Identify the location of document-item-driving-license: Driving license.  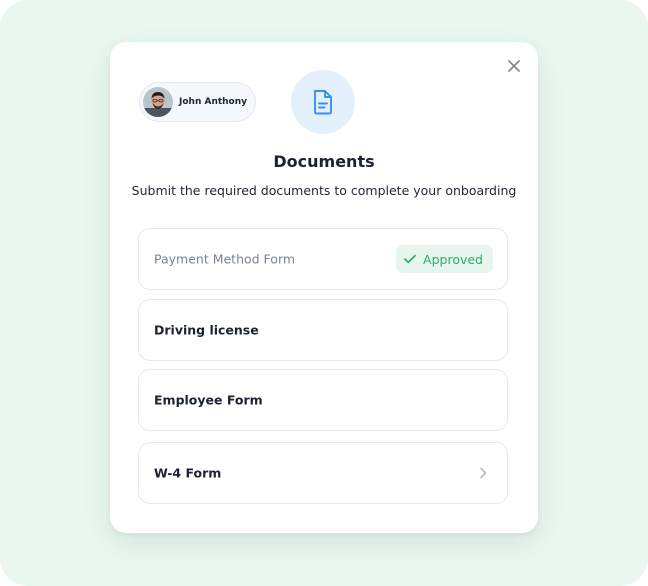
(323, 330).